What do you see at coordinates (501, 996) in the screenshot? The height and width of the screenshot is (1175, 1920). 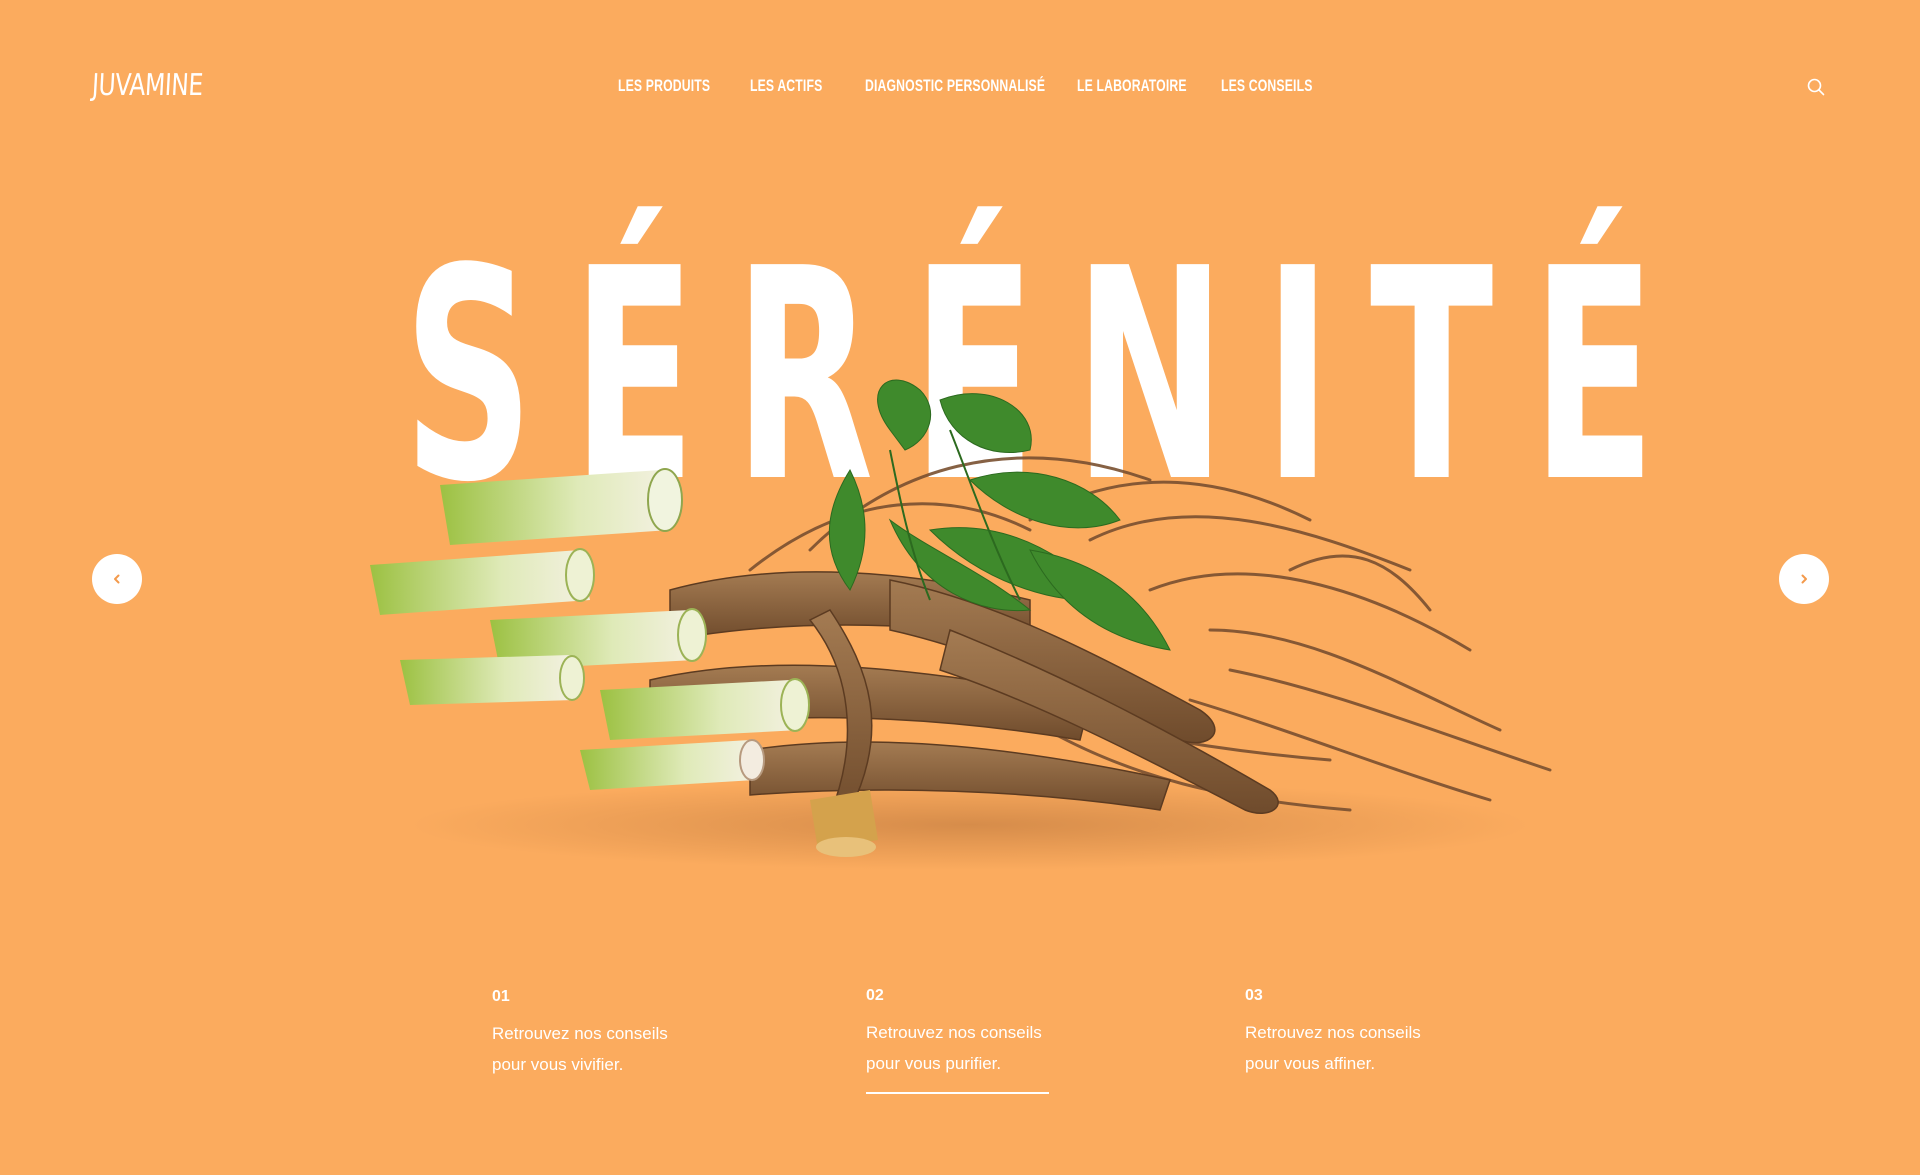 I see `slide-number: 01` at bounding box center [501, 996].